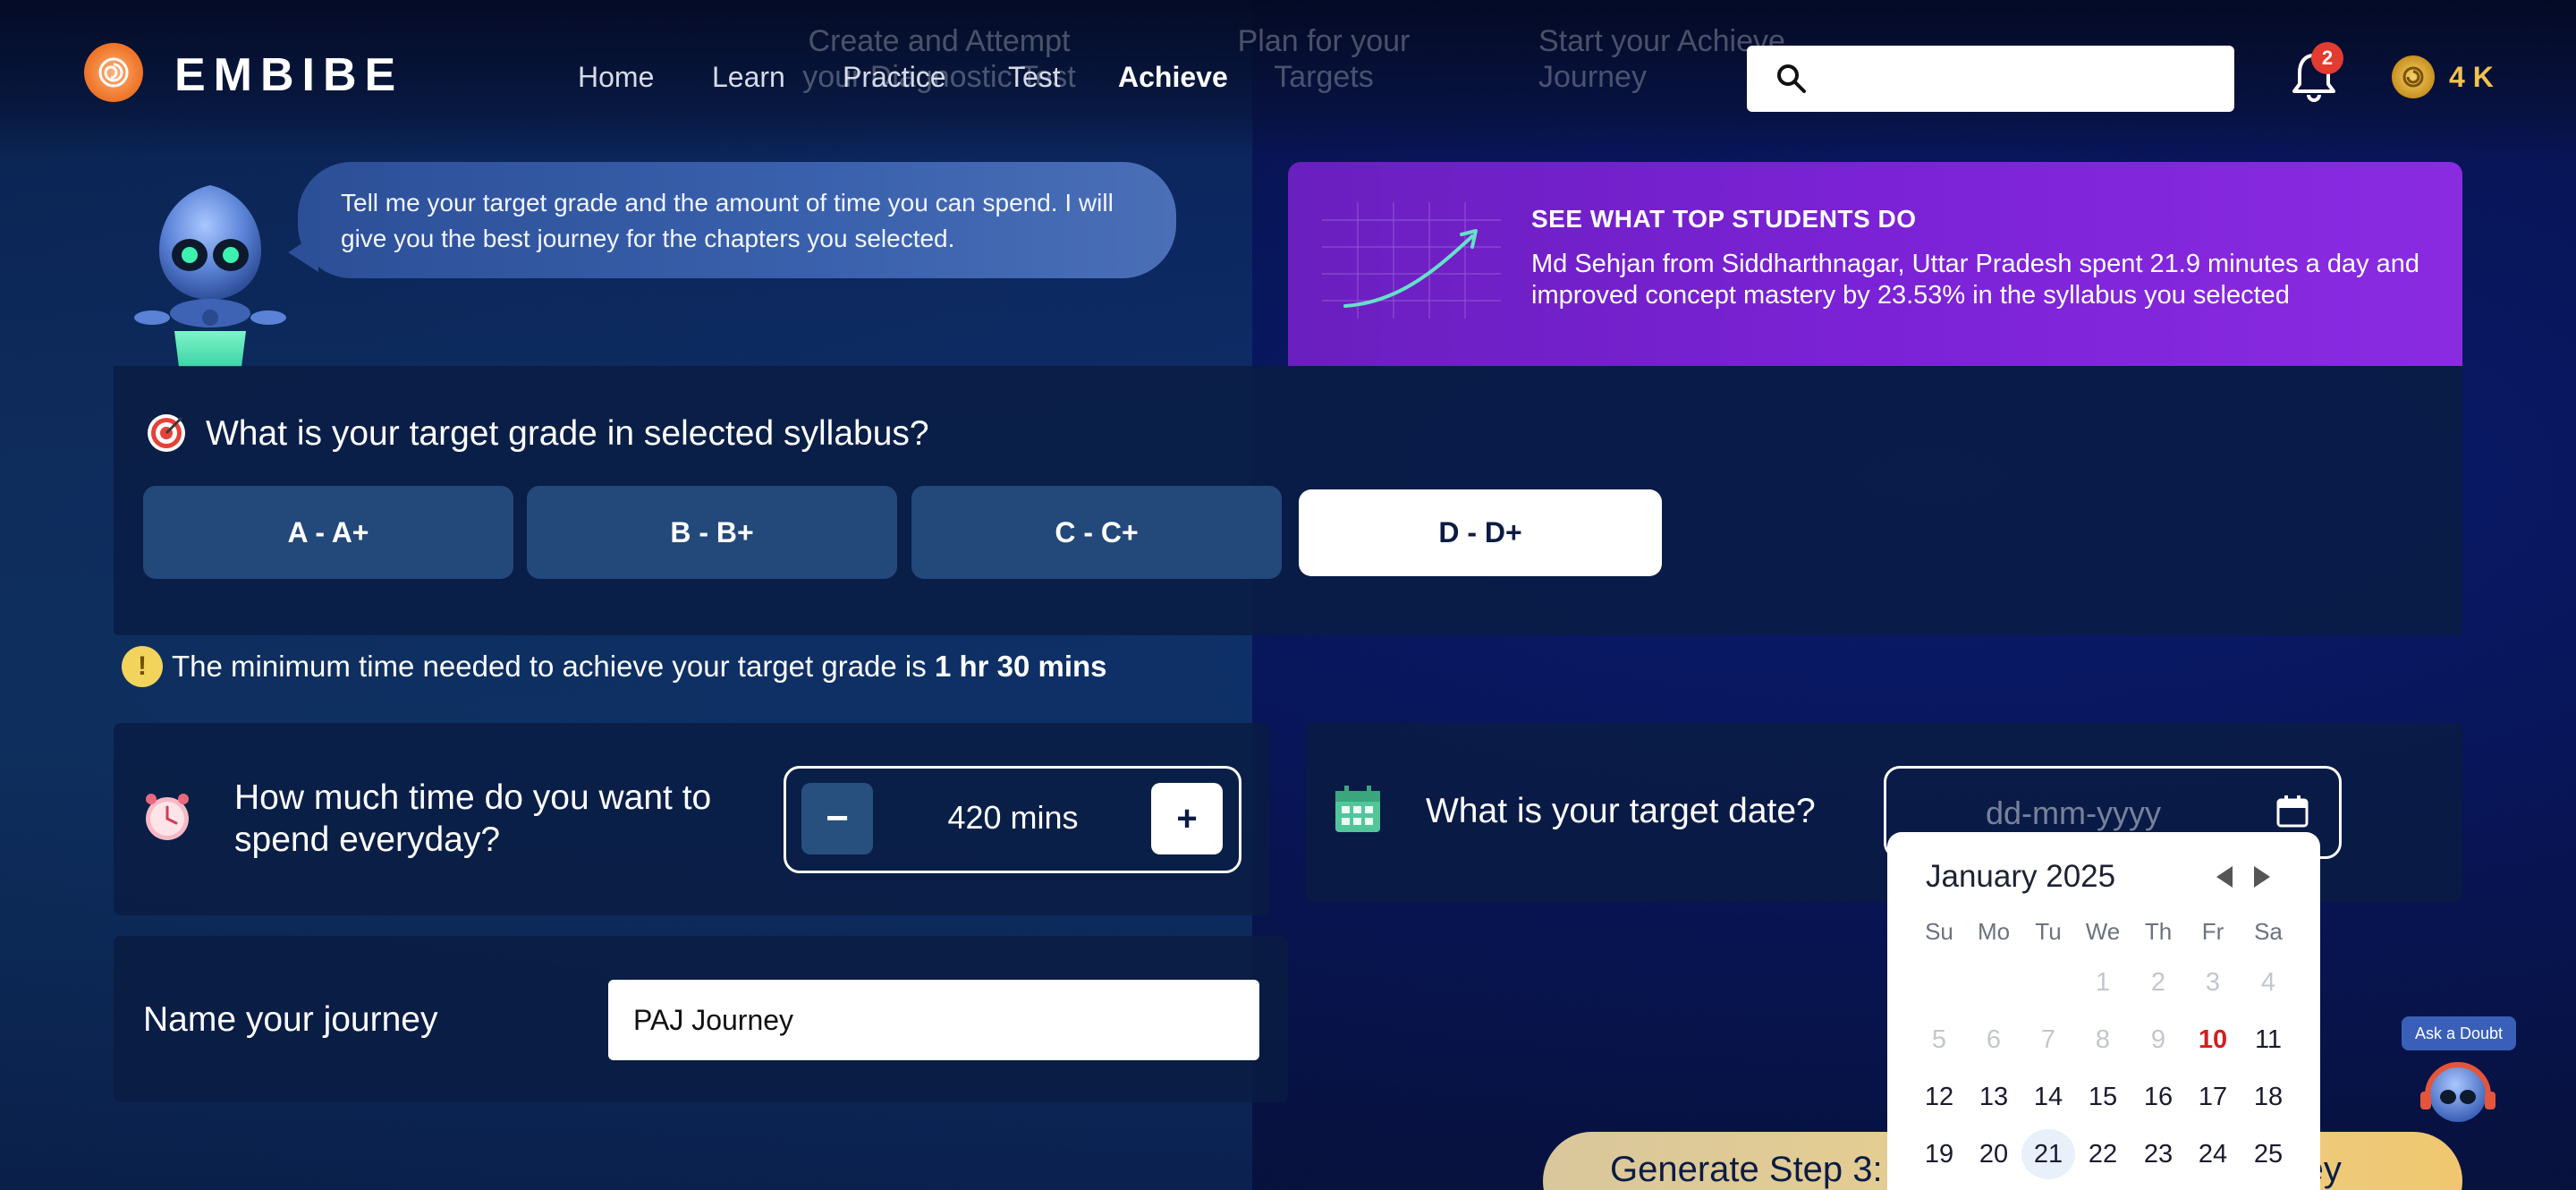  I want to click on coin-icon, so click(2413, 76).